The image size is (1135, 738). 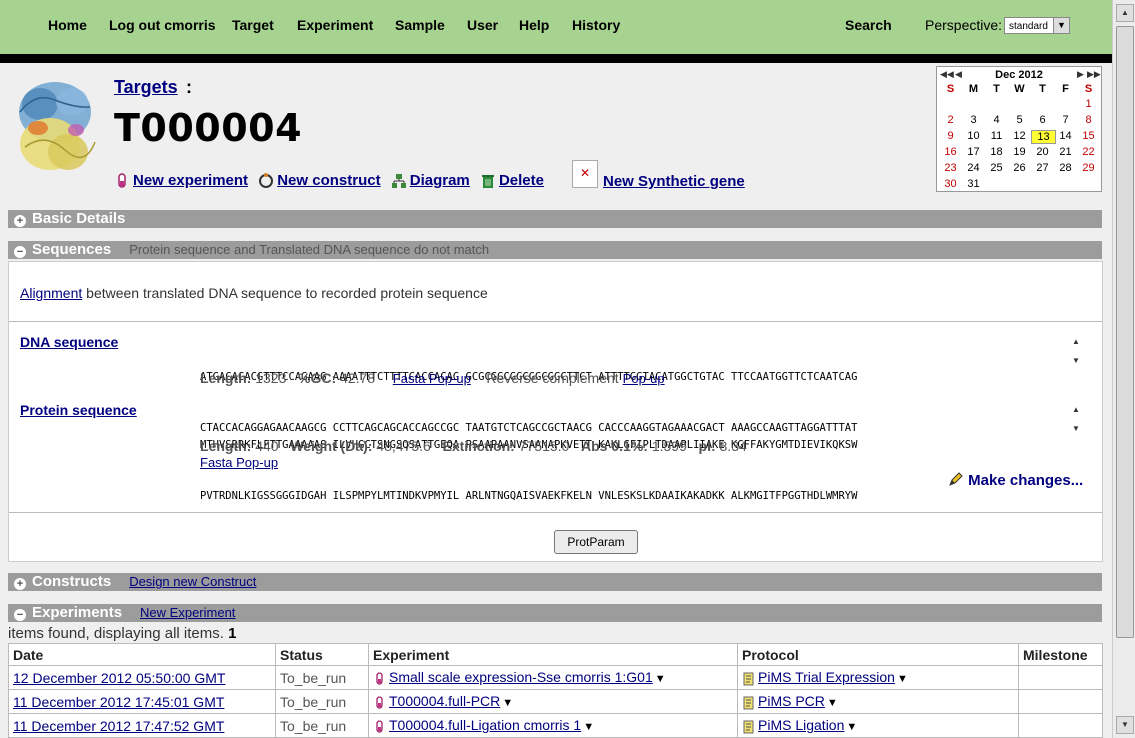 What do you see at coordinates (482, 25) in the screenshot?
I see `nav-user: User` at bounding box center [482, 25].